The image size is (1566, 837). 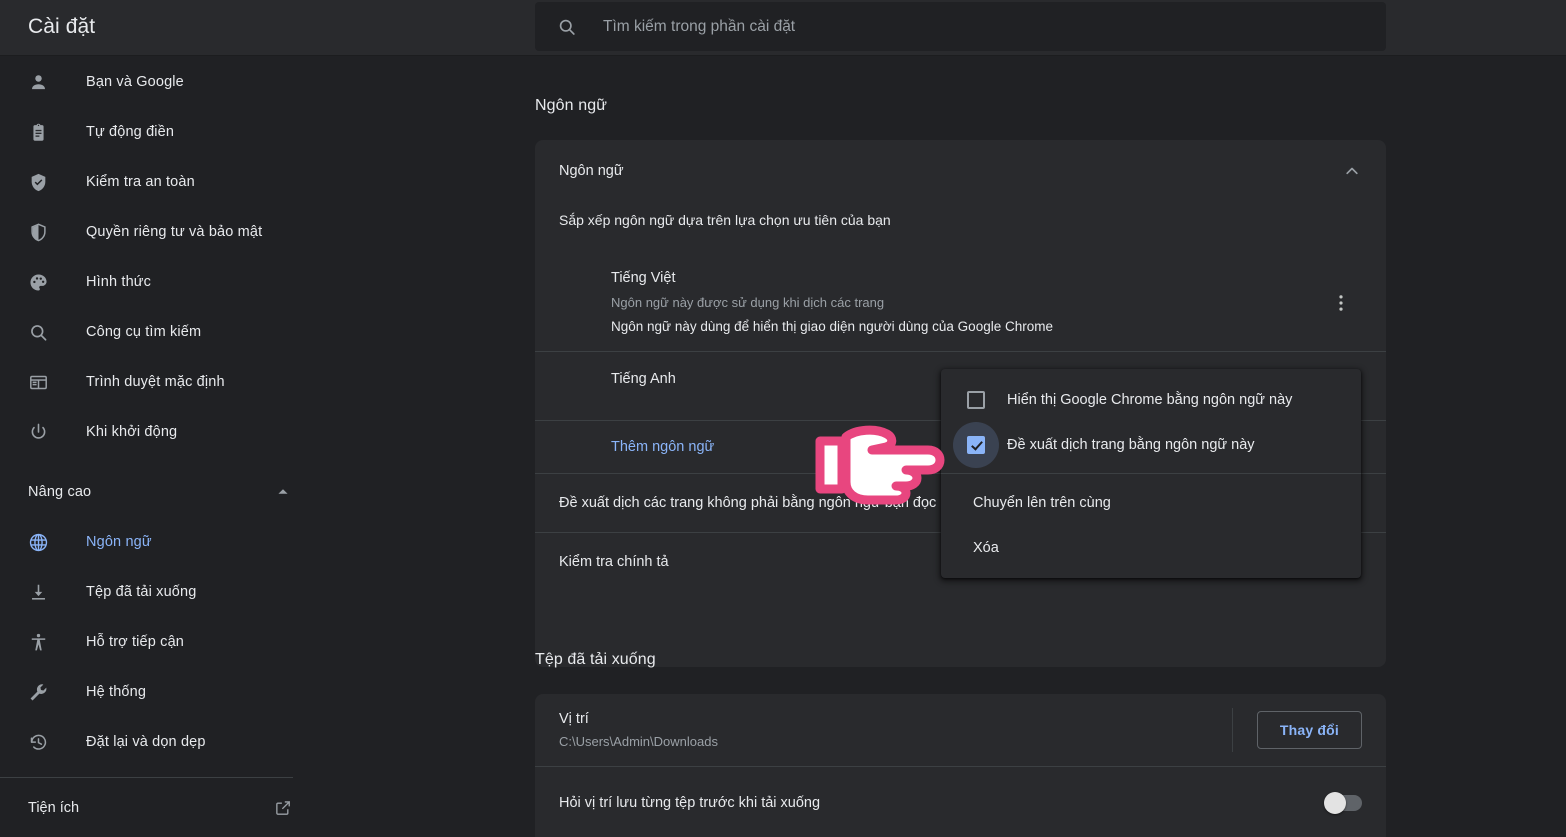 What do you see at coordinates (895, 730) in the screenshot?
I see `download-location-texts: Vị trí C:\Users\Admin\Downloads` at bounding box center [895, 730].